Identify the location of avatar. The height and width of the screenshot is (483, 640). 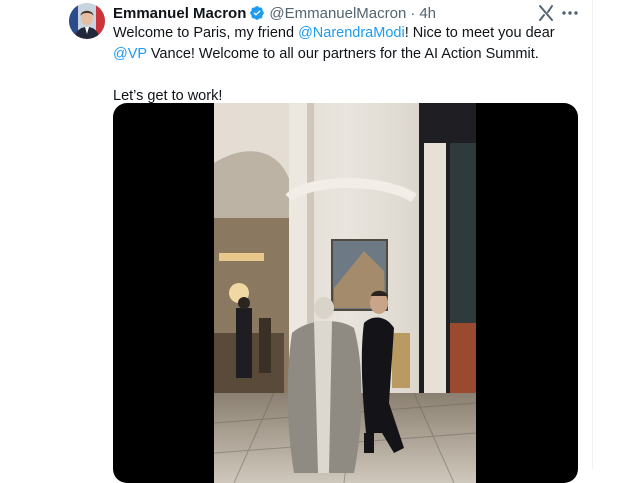
(87, 21).